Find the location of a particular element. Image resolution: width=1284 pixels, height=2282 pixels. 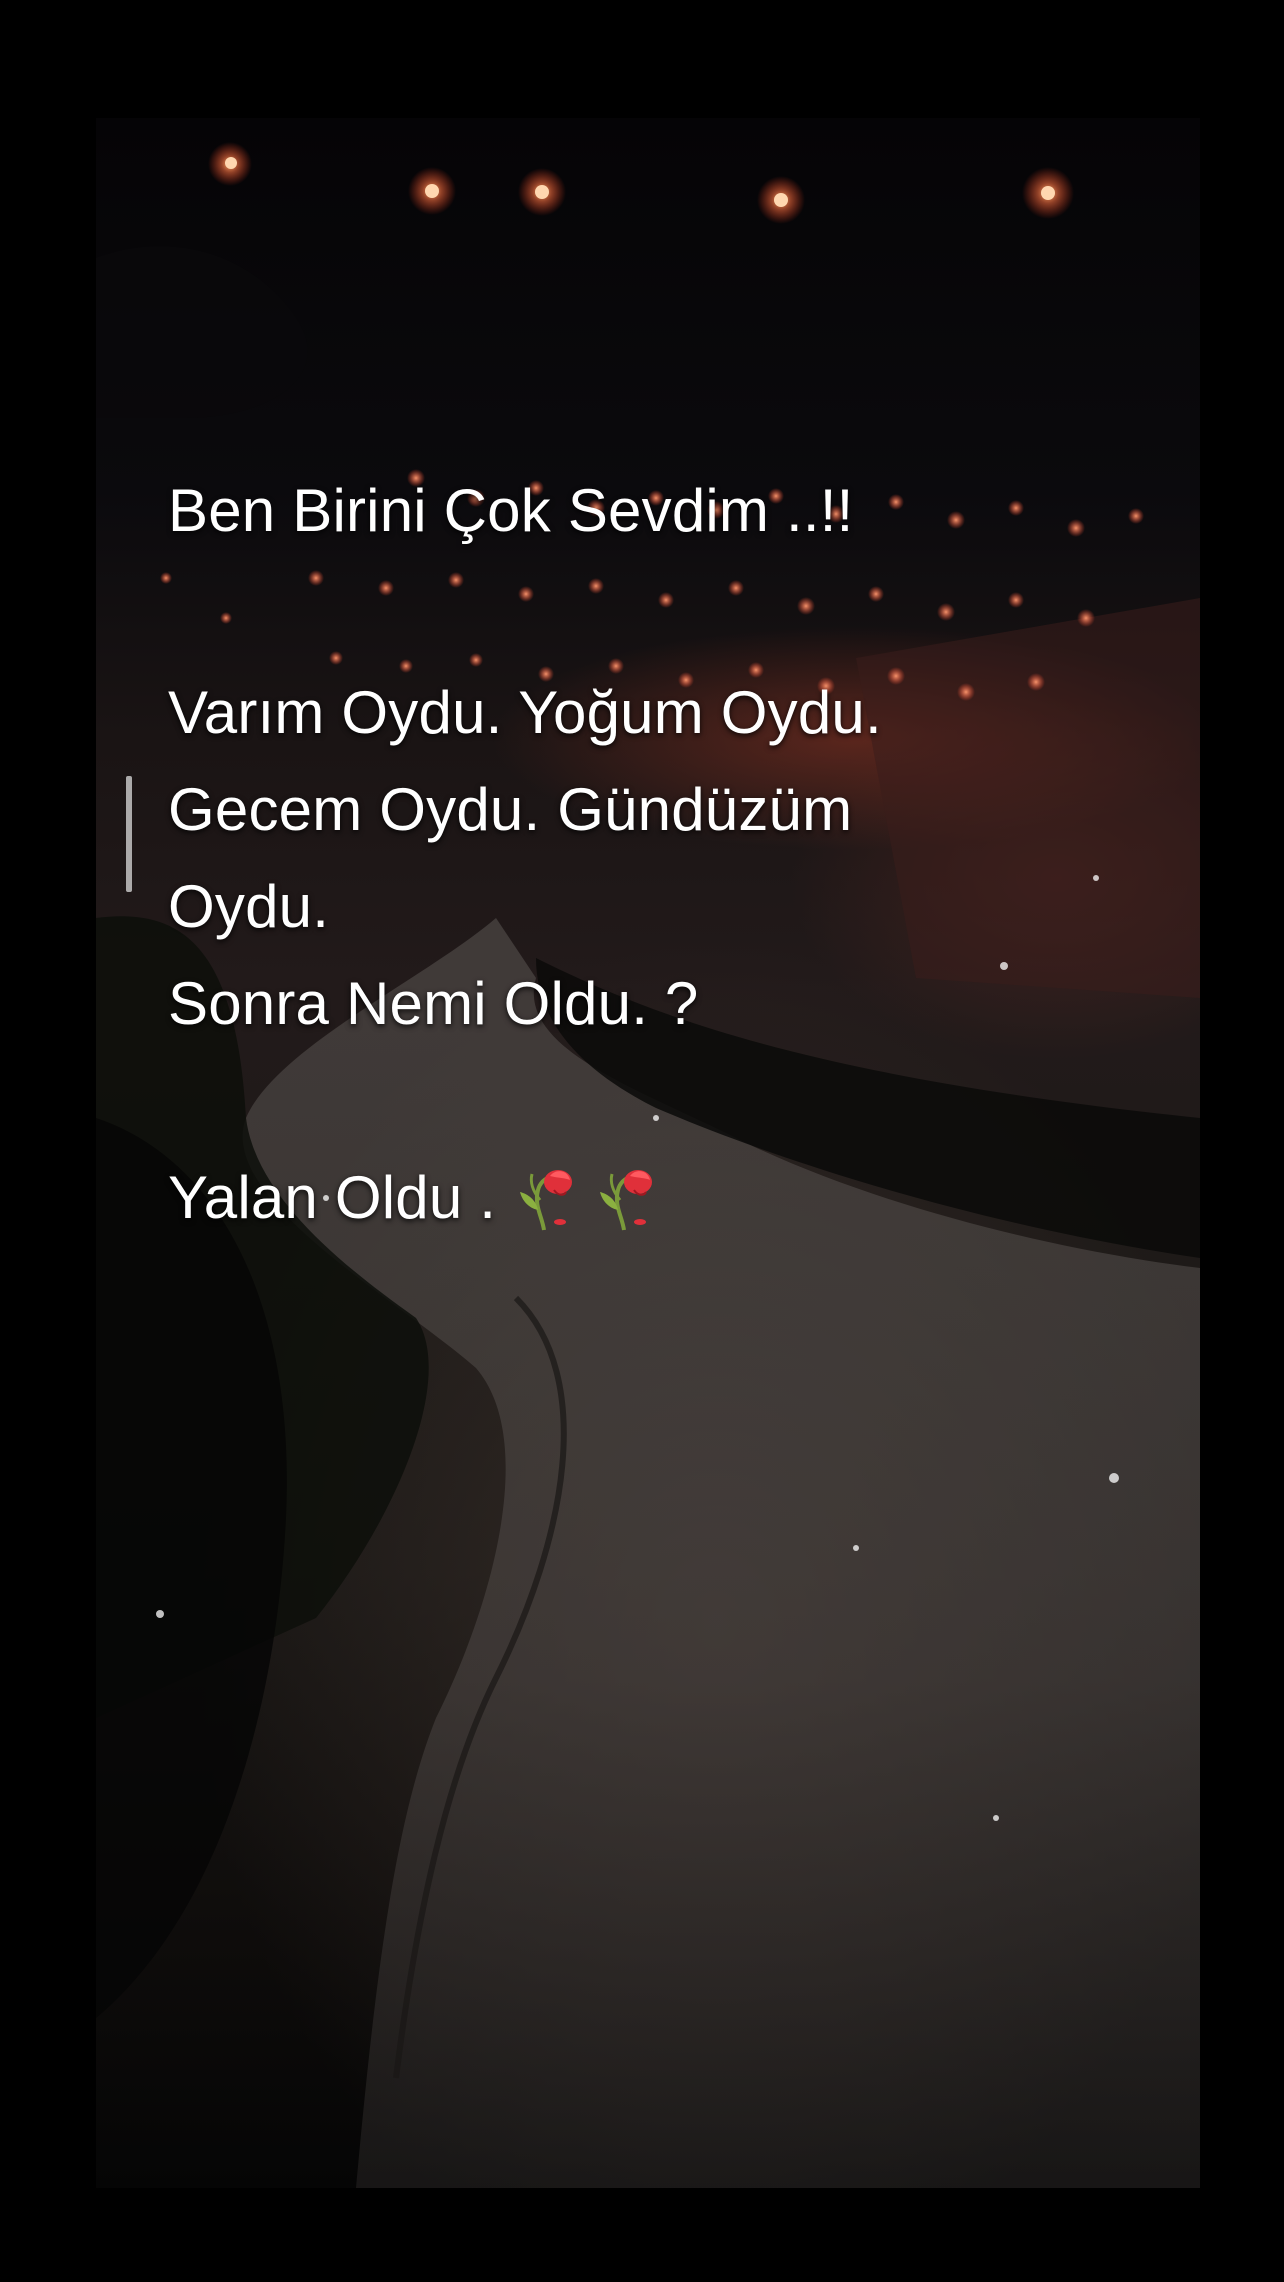

caption-line-6-wrap: Yalan Oldu . is located at coordinates (668, 1197).